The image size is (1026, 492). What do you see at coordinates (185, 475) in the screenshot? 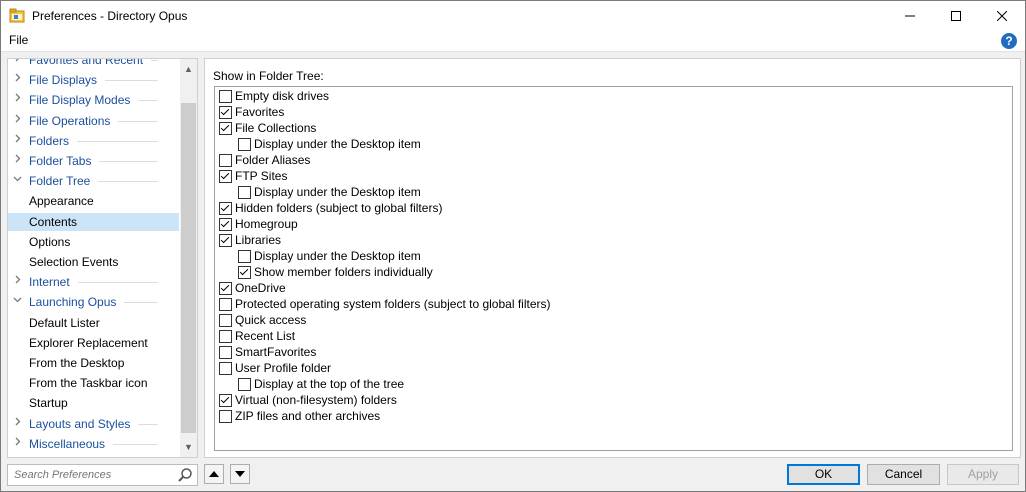
I see `search-icon` at bounding box center [185, 475].